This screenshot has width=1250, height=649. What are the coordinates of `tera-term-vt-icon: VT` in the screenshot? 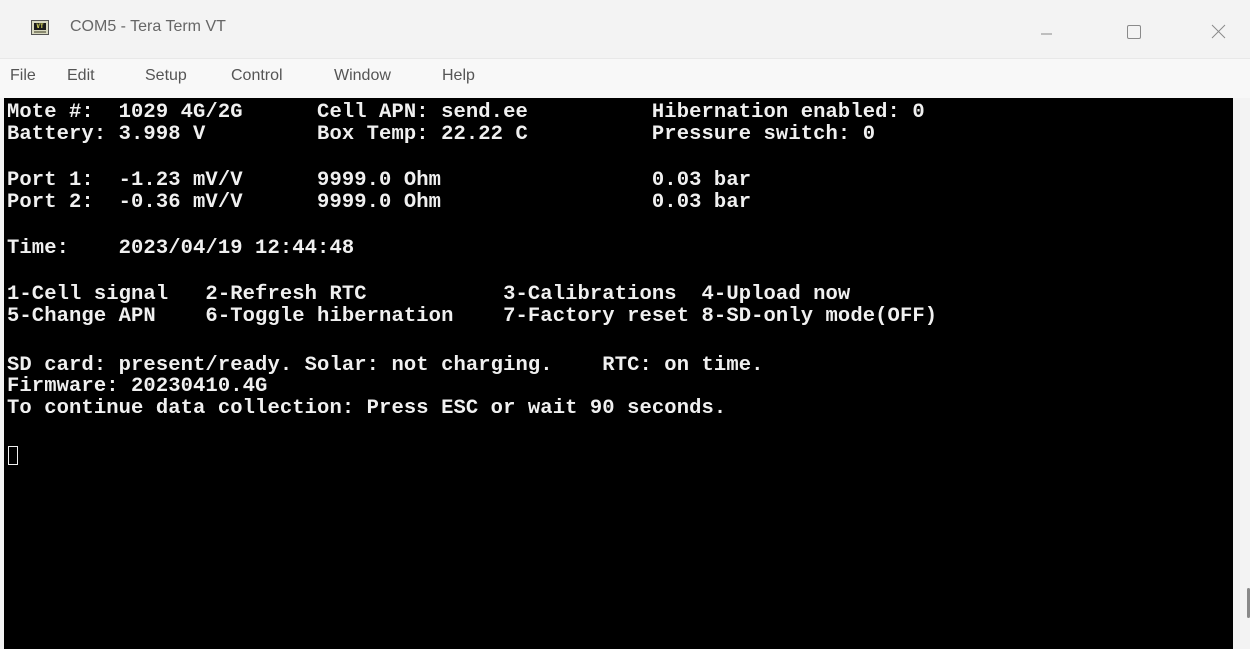 It's located at (40, 27).